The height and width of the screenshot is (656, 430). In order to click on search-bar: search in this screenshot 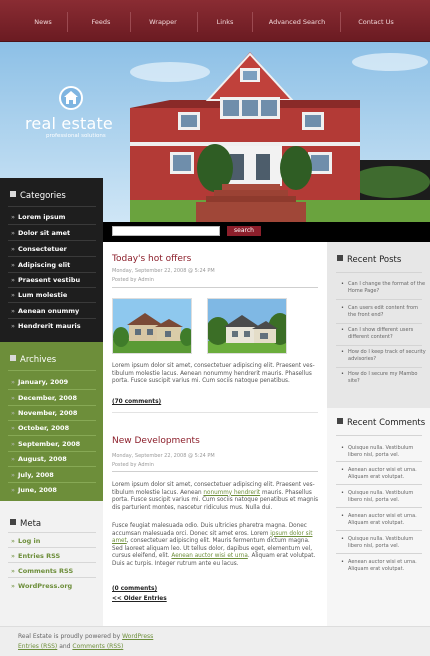, I will do `click(266, 232)`.